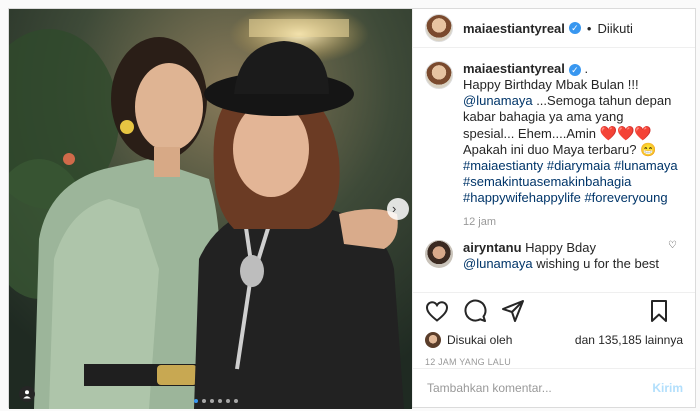 Image resolution: width=700 pixels, height=411 pixels. I want to click on grin-emoji: 😁, so click(648, 149).